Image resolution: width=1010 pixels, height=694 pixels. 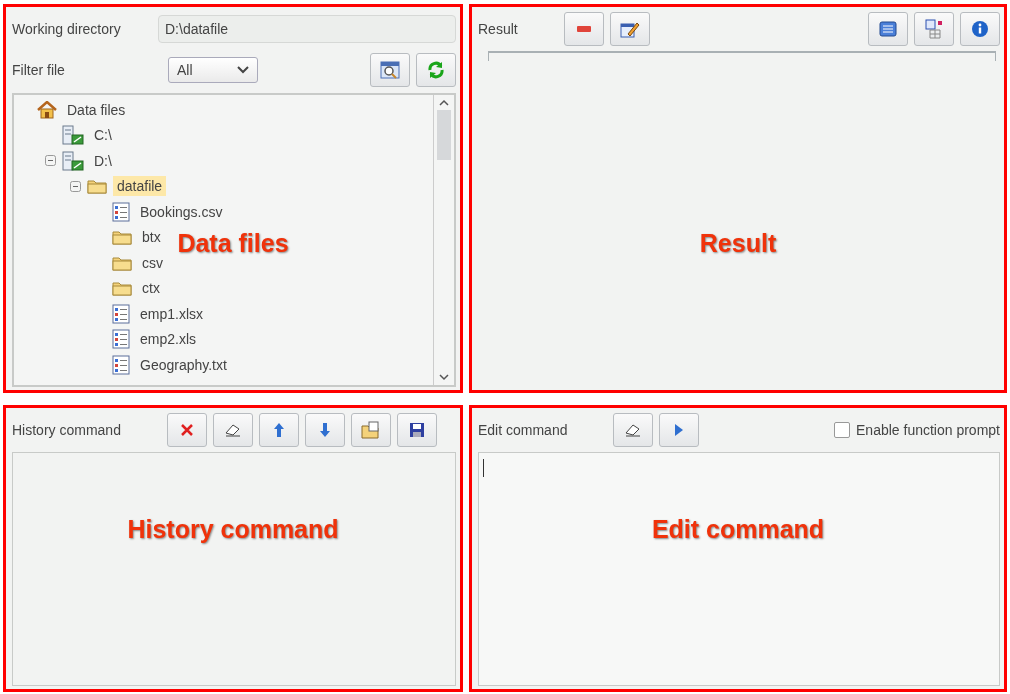 What do you see at coordinates (444, 102) in the screenshot?
I see `scroll-up-icon` at bounding box center [444, 102].